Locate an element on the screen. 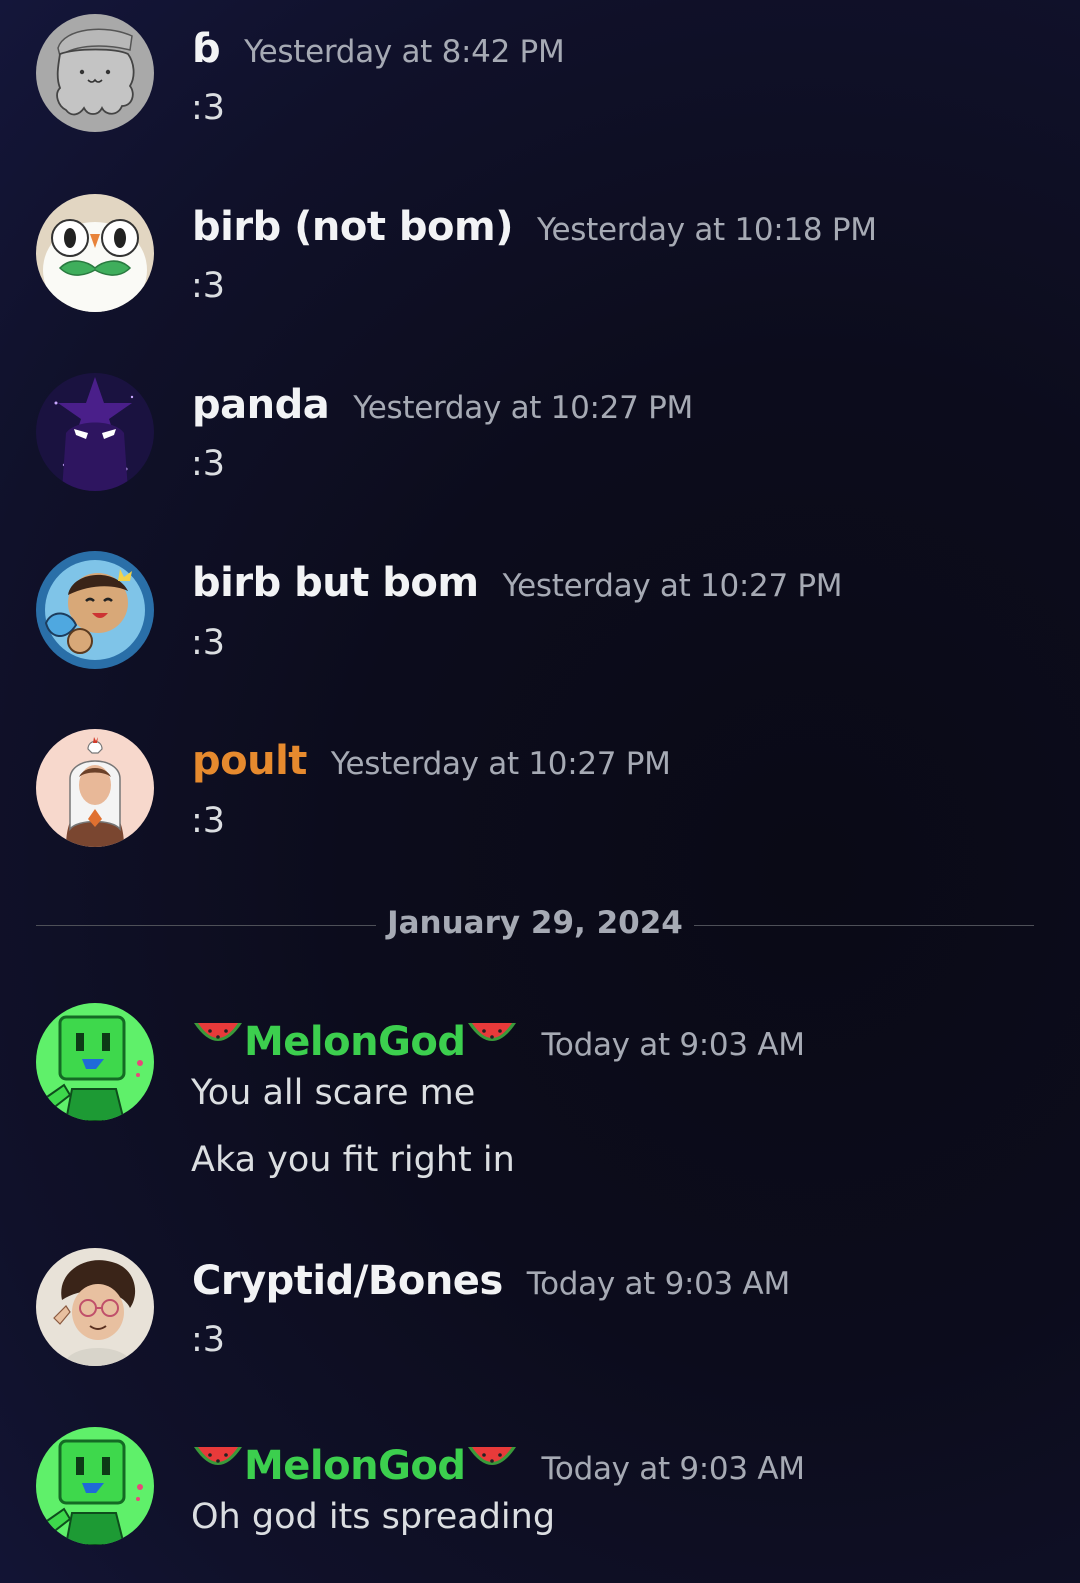 This screenshot has height=1583, width=1080. autism-hat-creature-avatar is located at coordinates (95, 73).